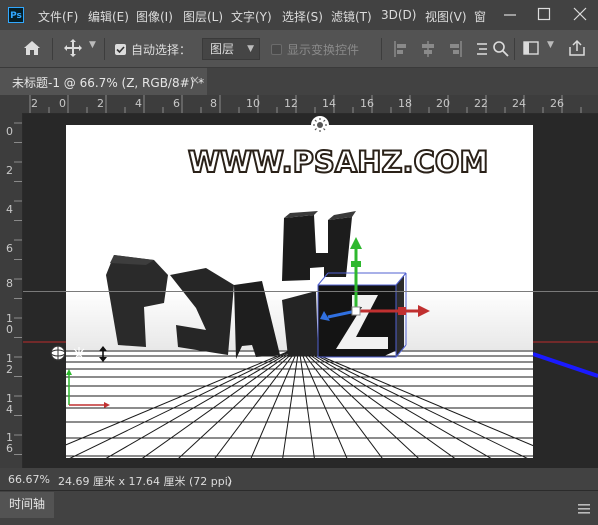  Describe the element at coordinates (103, 356) in the screenshot. I see `dolly-camera-icon` at that location.